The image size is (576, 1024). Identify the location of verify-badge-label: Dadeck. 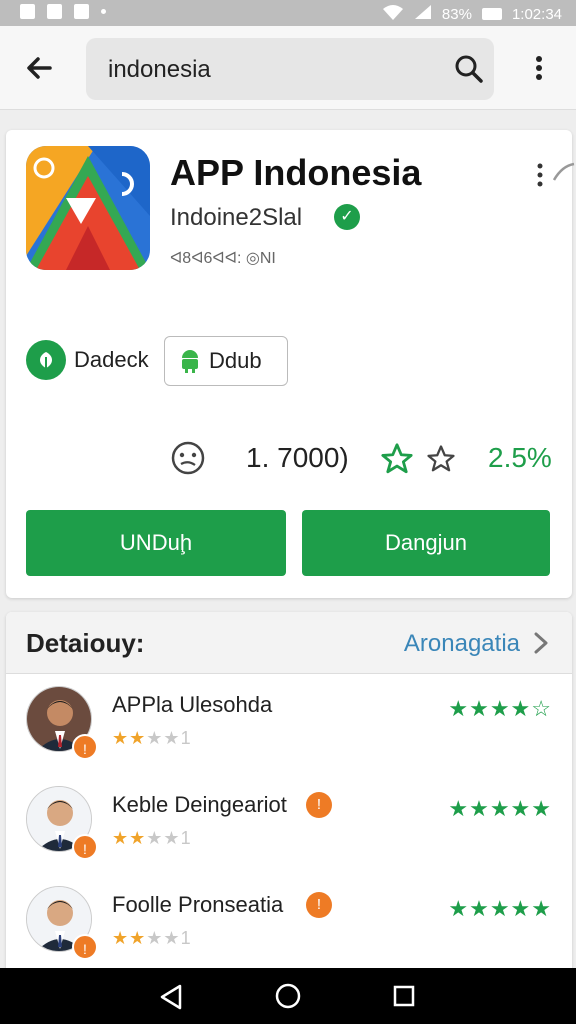
(111, 359).